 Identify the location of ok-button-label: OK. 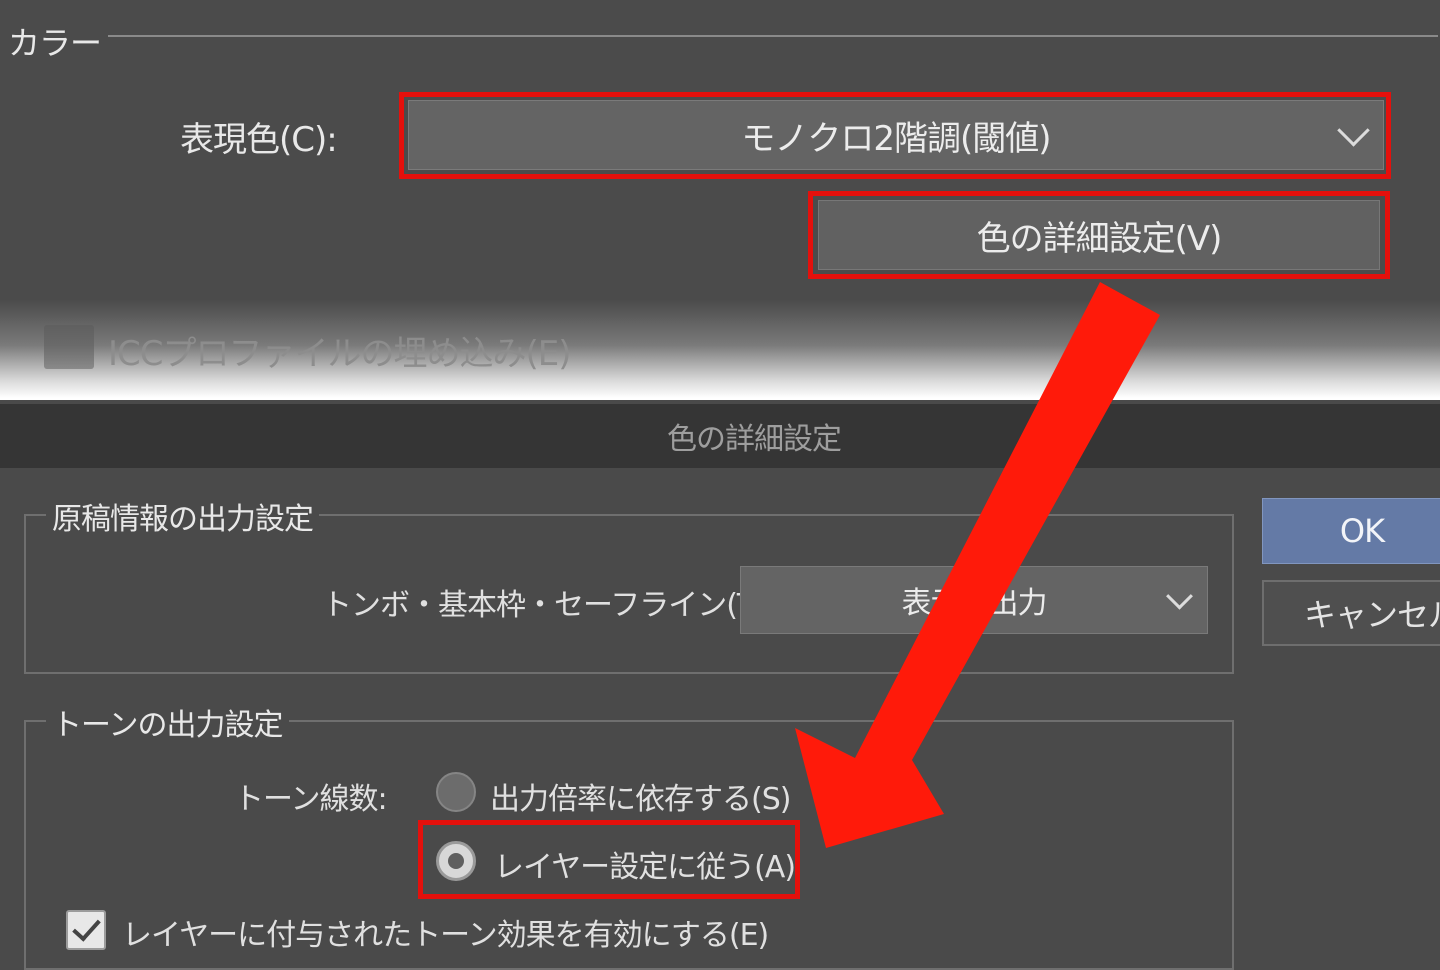
(1362, 531).